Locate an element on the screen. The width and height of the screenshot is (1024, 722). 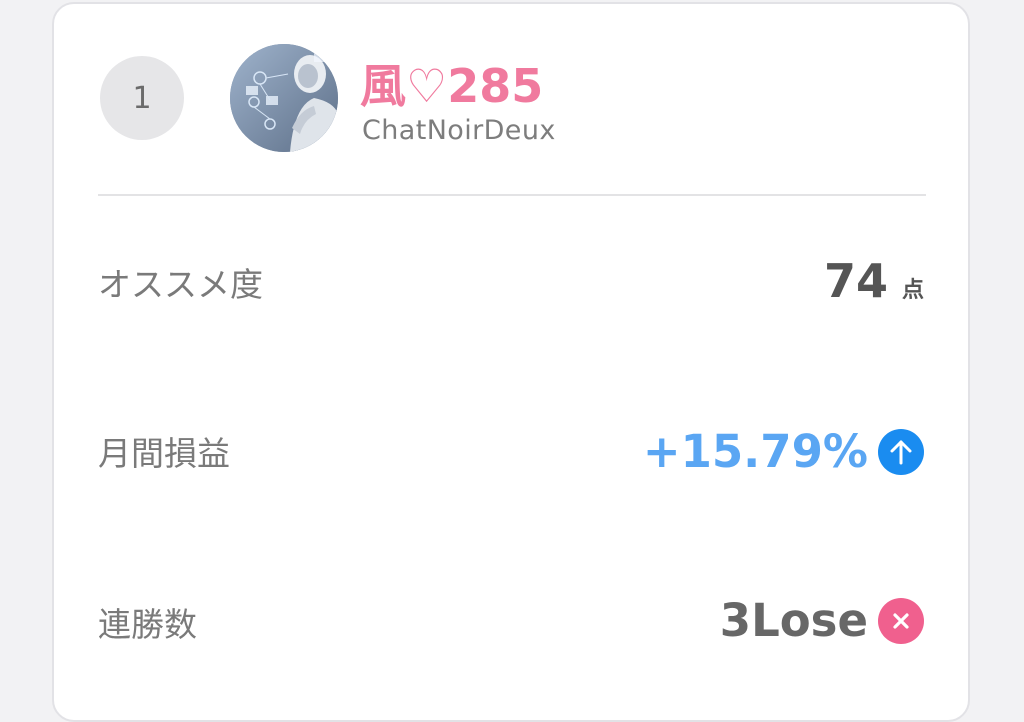
user-name: 風♡285 is located at coordinates (451, 86).